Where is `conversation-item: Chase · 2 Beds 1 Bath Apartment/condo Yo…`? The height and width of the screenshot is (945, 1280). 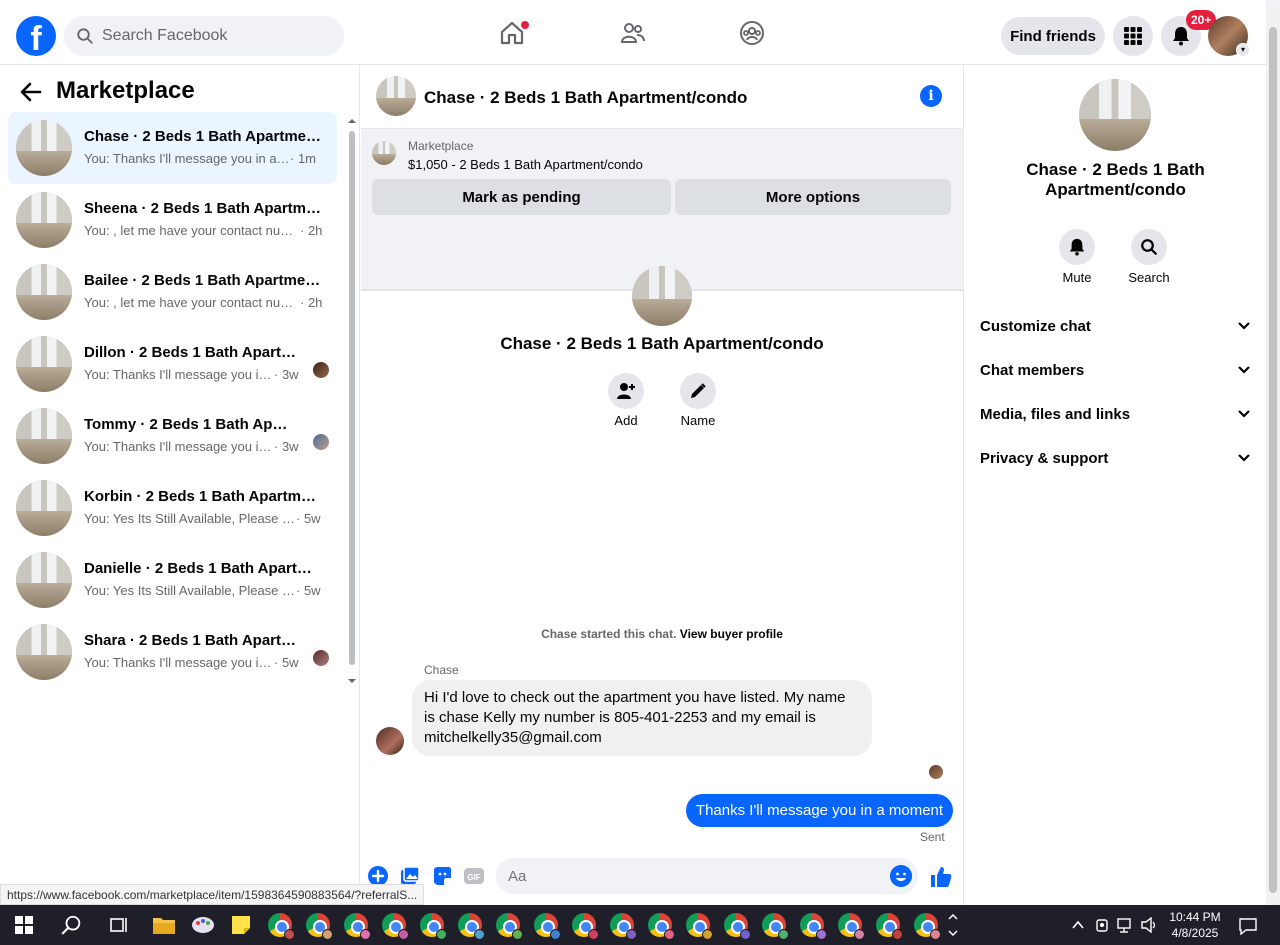 conversation-item: Chase · 2 Beds 1 Bath Apartment/condo Yo… is located at coordinates (172, 148).